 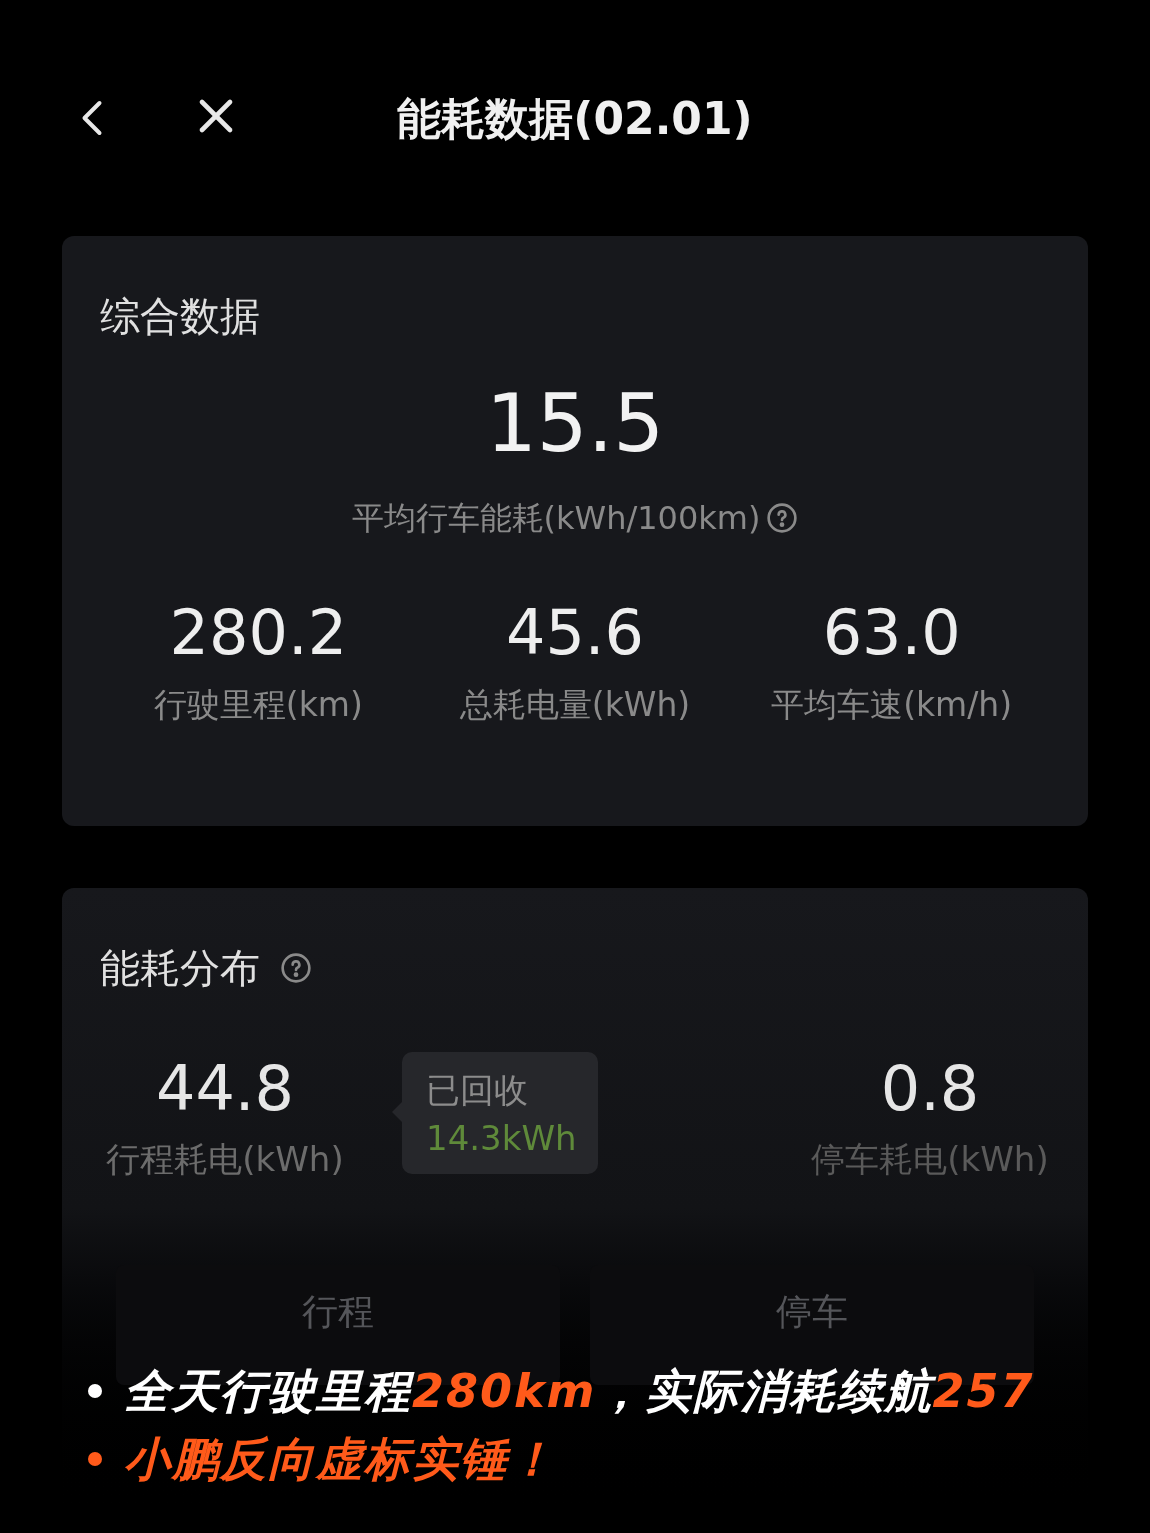 What do you see at coordinates (340, 1459) in the screenshot?
I see `caption-text: 小鹏反向虚标实锤！` at bounding box center [340, 1459].